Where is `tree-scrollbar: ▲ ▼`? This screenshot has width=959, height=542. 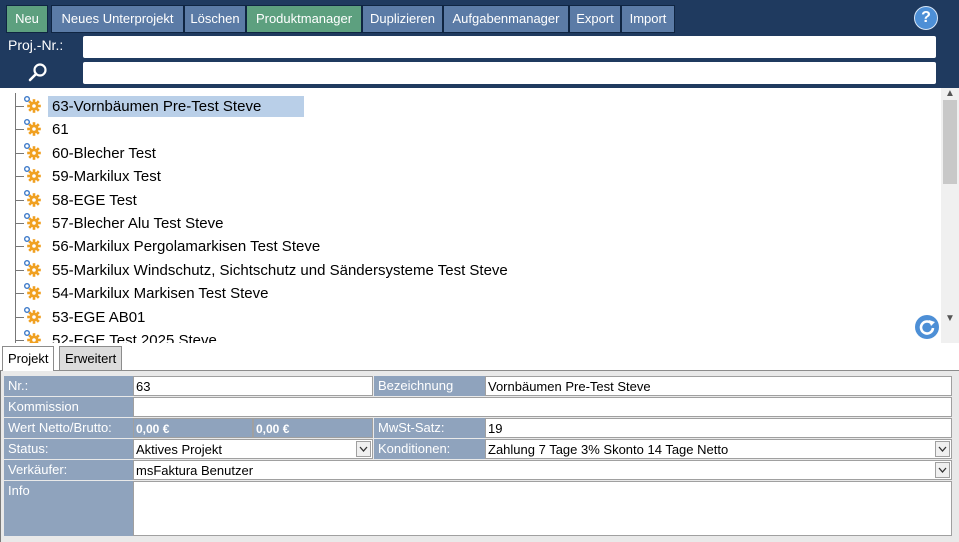
tree-scrollbar: ▲ ▼ is located at coordinates (950, 215).